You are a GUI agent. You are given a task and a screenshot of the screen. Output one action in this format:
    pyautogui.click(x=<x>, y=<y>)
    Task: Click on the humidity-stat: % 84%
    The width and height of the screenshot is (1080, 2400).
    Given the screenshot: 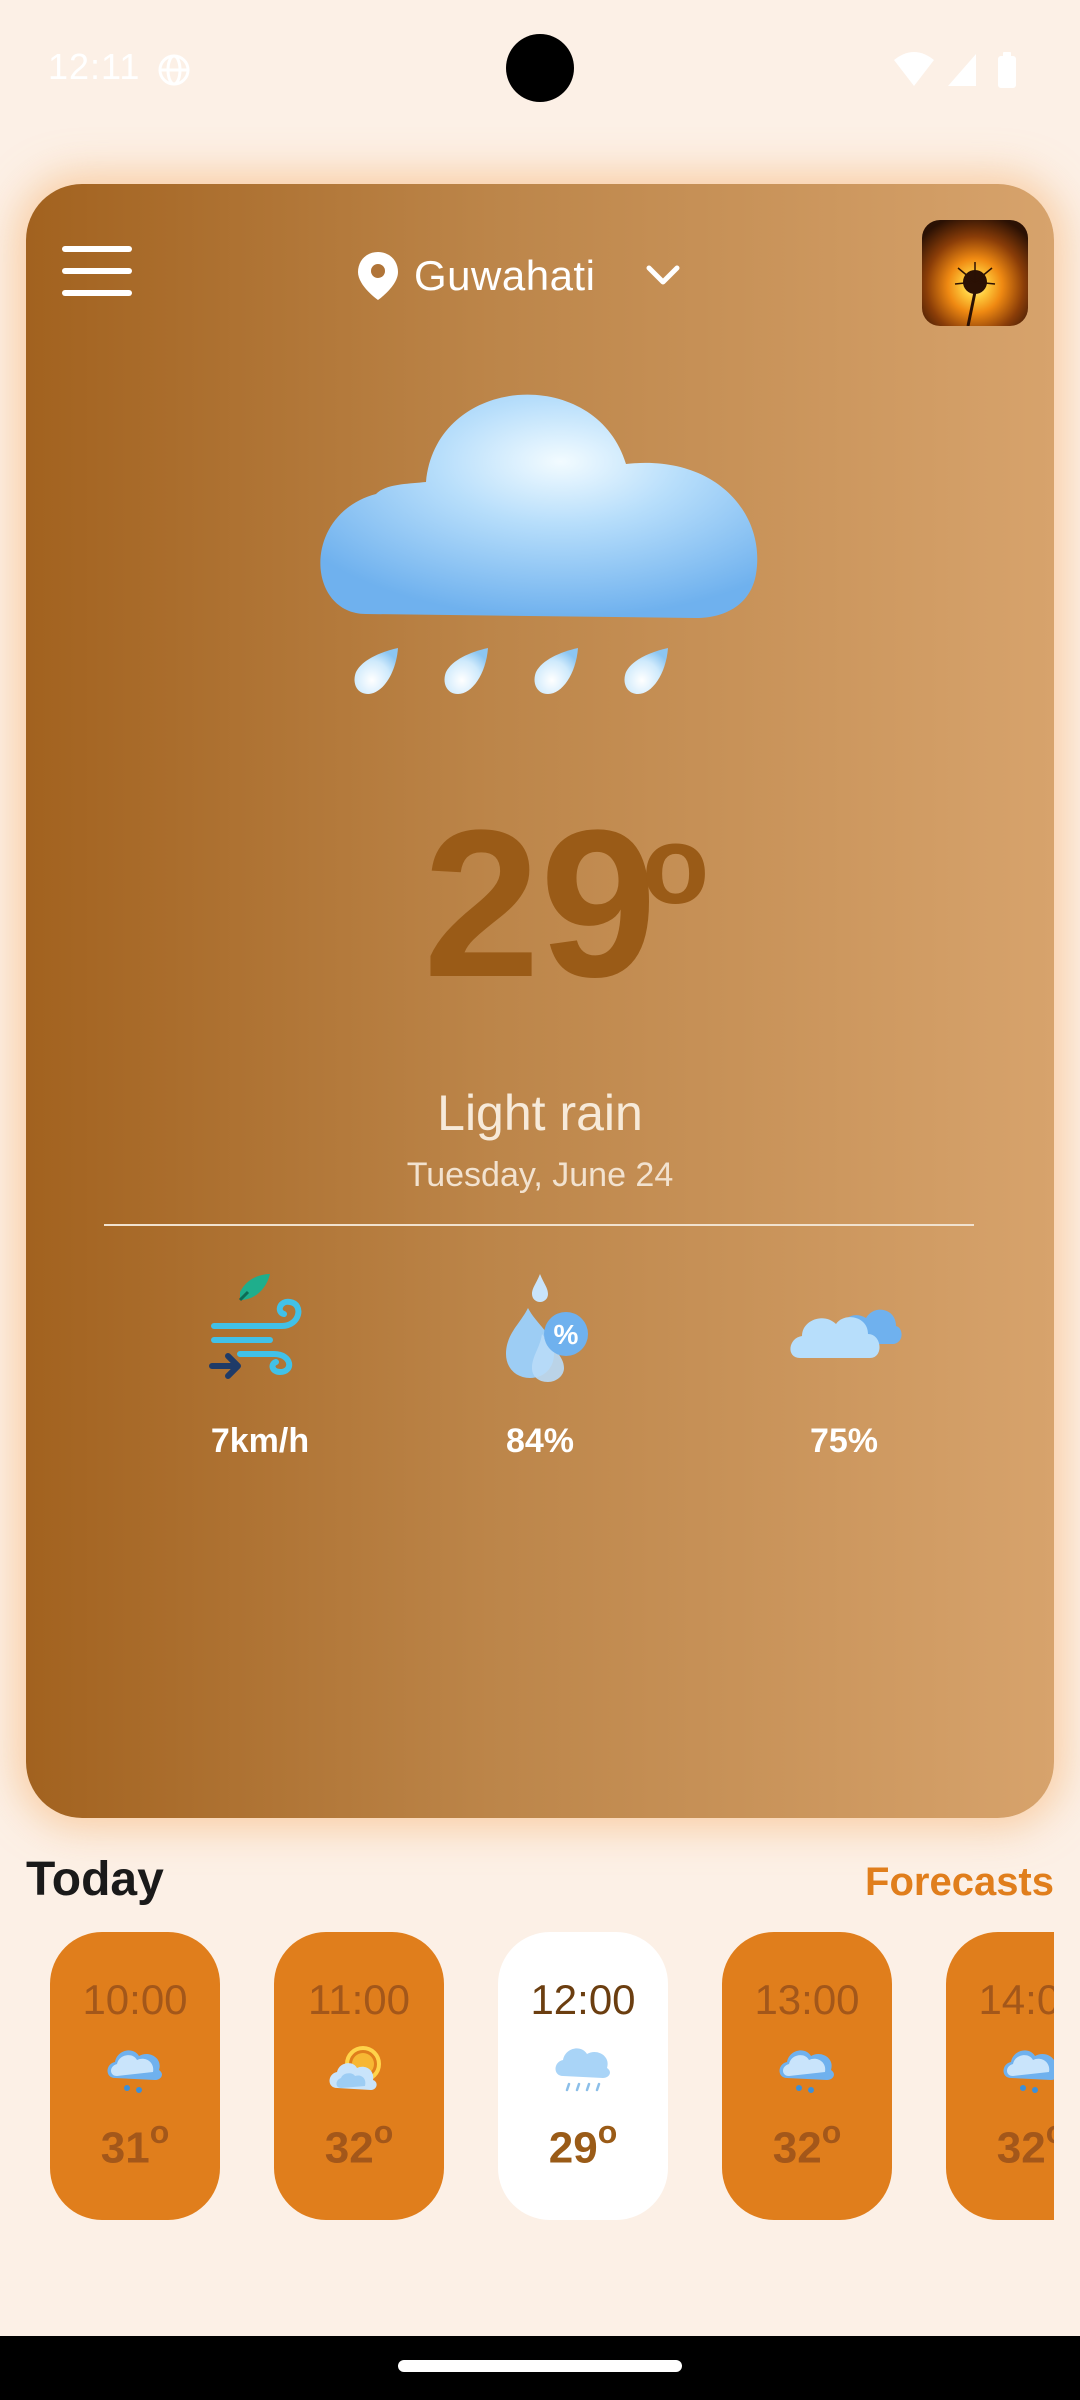 What is the action you would take?
    pyautogui.click(x=540, y=1369)
    